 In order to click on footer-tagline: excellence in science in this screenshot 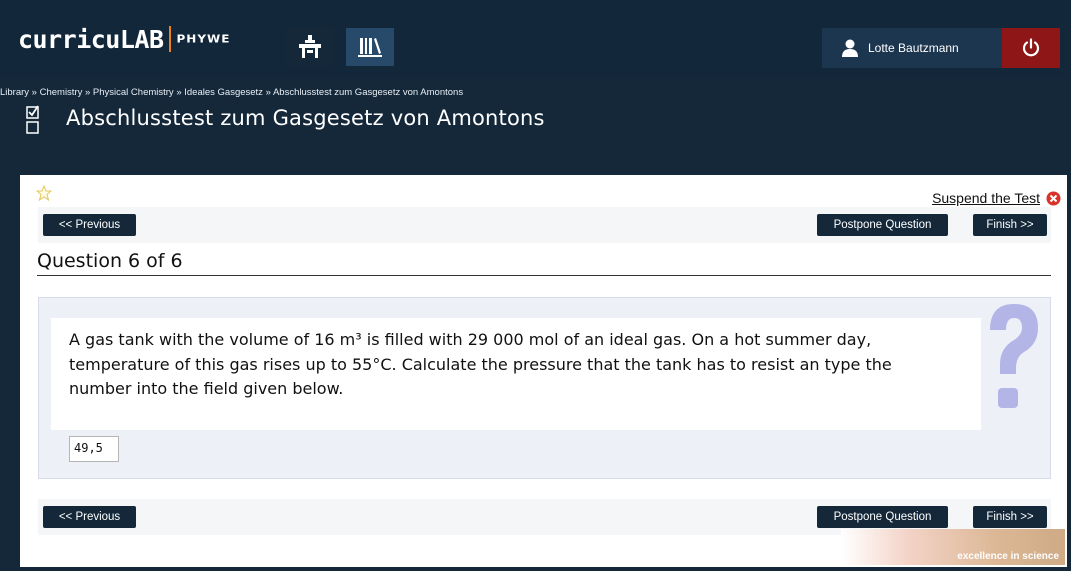, I will do `click(1008, 556)`.